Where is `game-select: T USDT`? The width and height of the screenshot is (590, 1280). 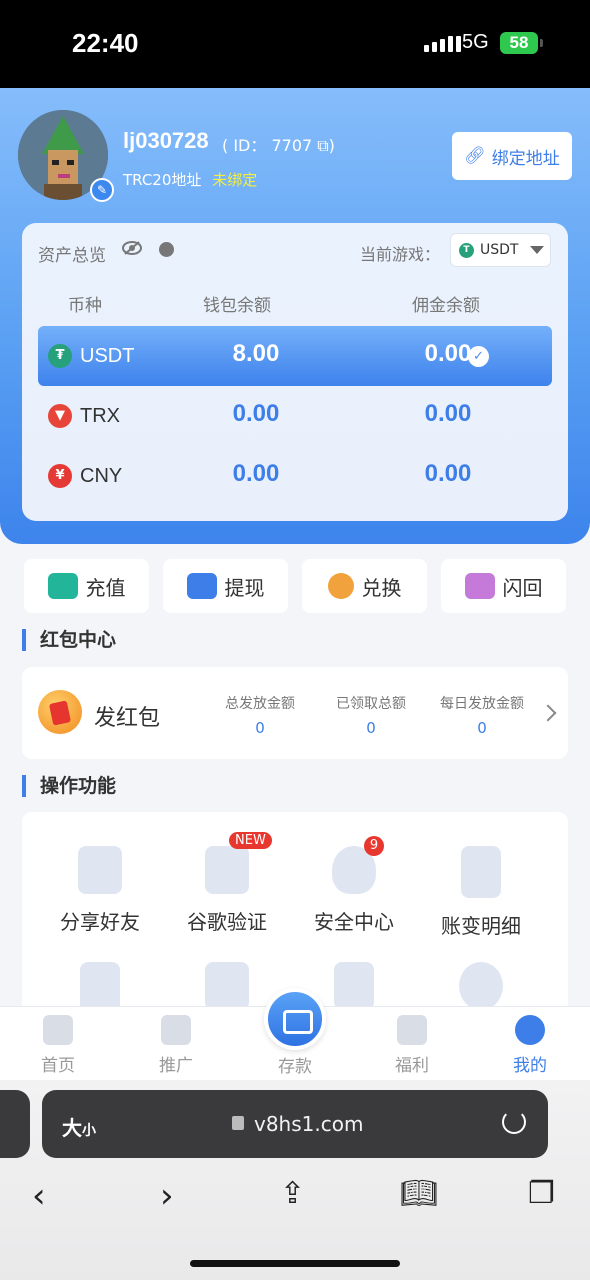
game-select: T USDT is located at coordinates (500, 250).